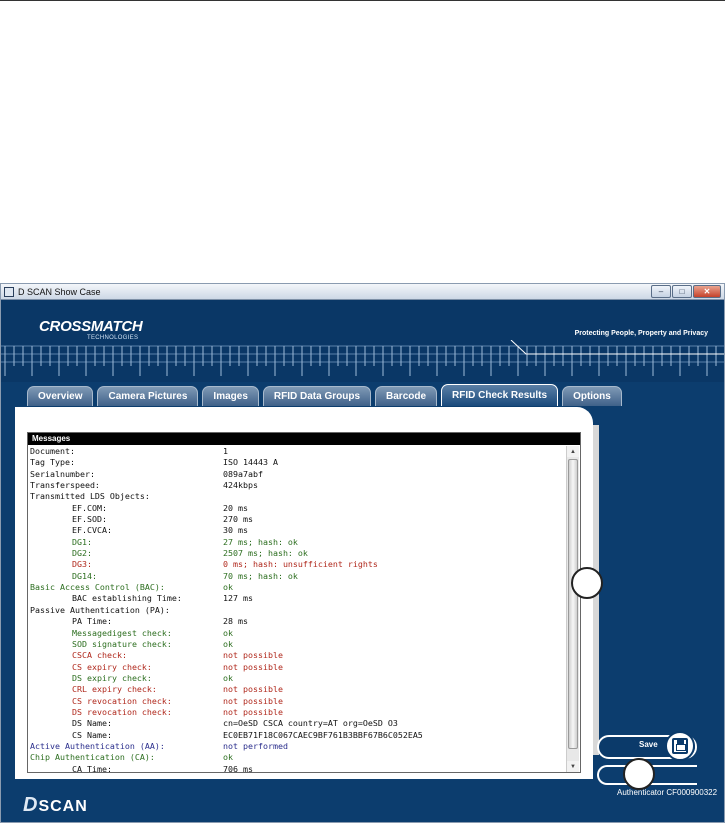 The image size is (725, 823). What do you see at coordinates (707, 291) in the screenshot?
I see `close-button: ✕` at bounding box center [707, 291].